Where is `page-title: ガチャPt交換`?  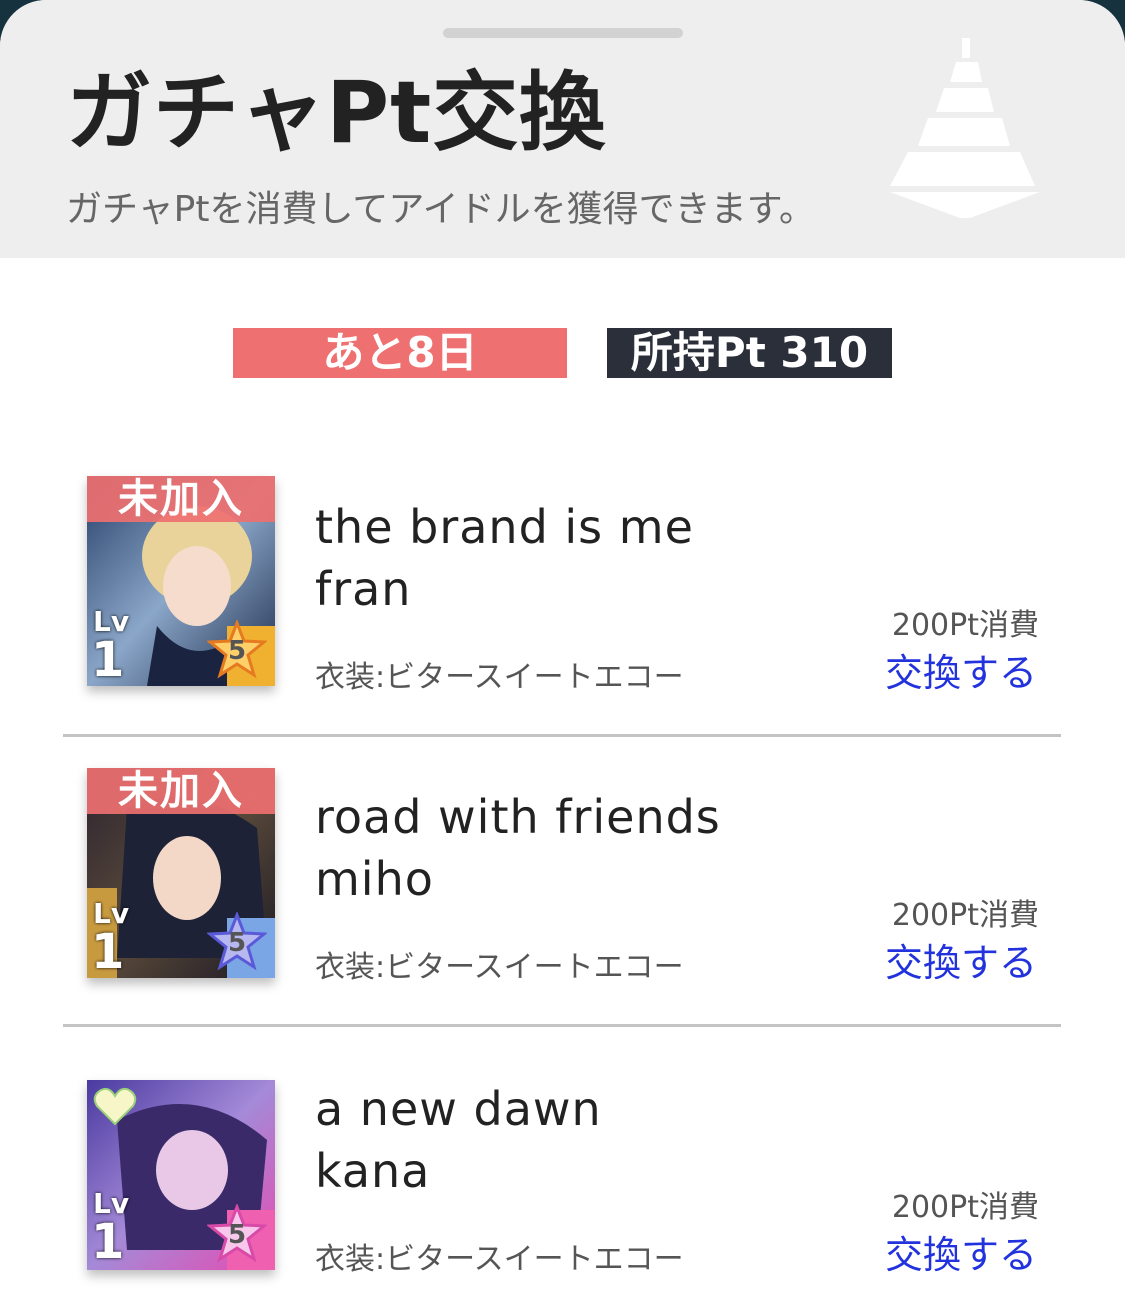
page-title: ガチャPt交換 is located at coordinates (336, 113).